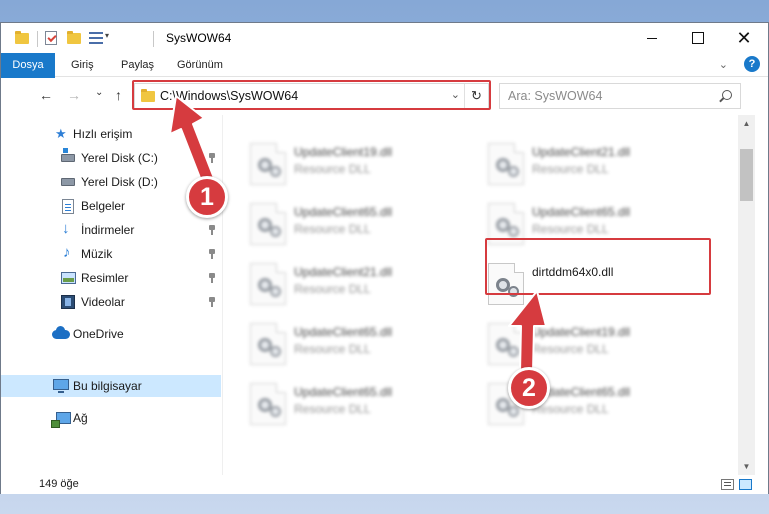 This screenshot has height=514, width=769. I want to click on downloads-icon: ↓, so click(66, 228).